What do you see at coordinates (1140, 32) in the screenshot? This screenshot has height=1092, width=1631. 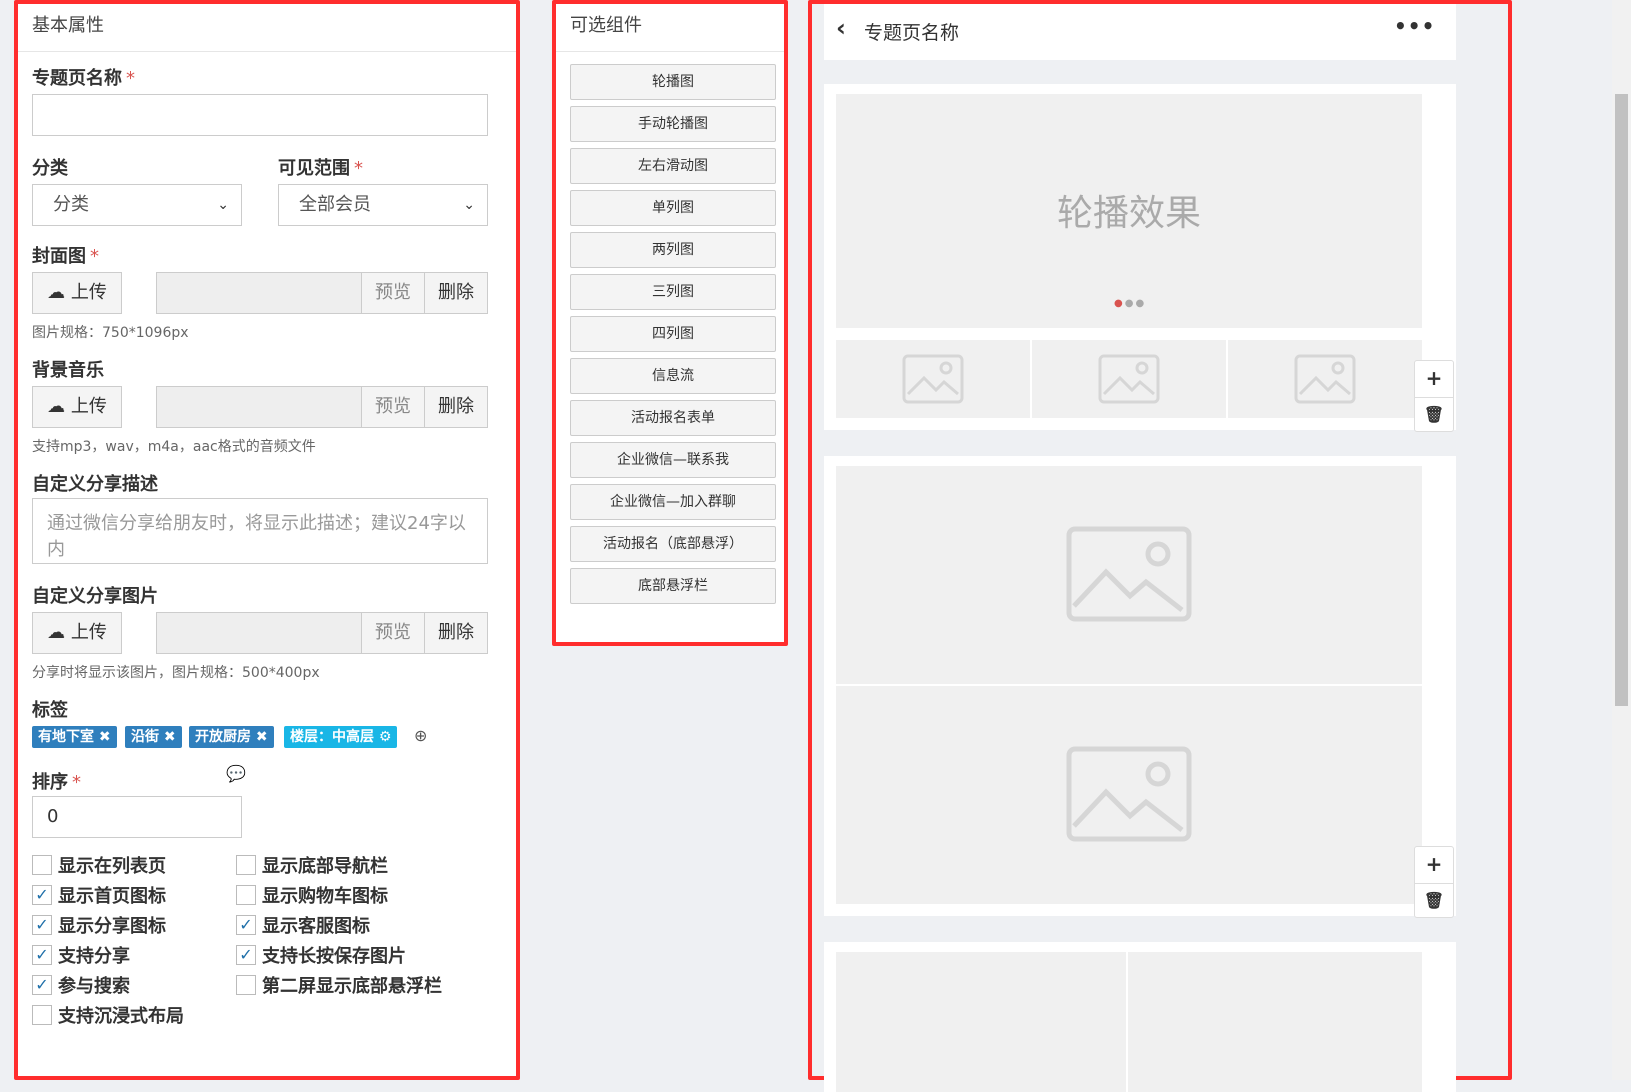 I see `preview-header: ‹ 专题页名称 •••` at bounding box center [1140, 32].